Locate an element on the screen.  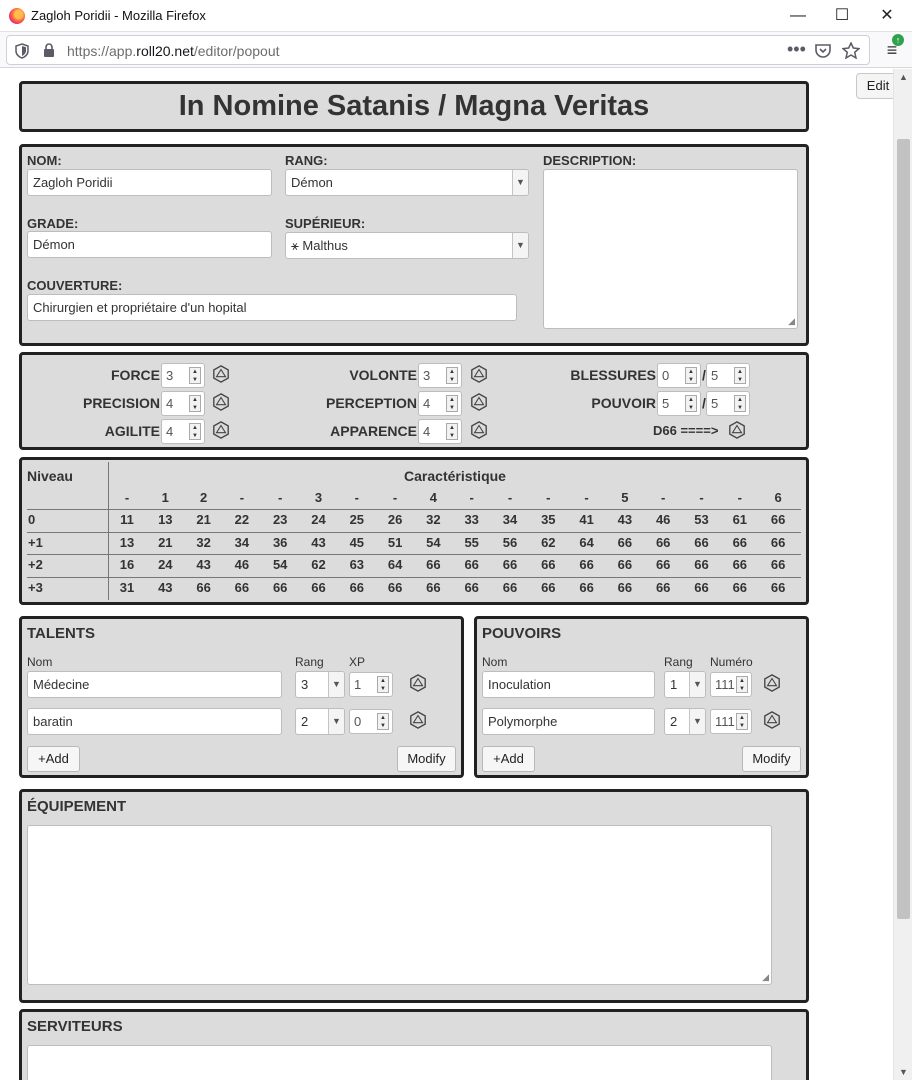
roll-perception-die-icon is located at coordinates (479, 402).